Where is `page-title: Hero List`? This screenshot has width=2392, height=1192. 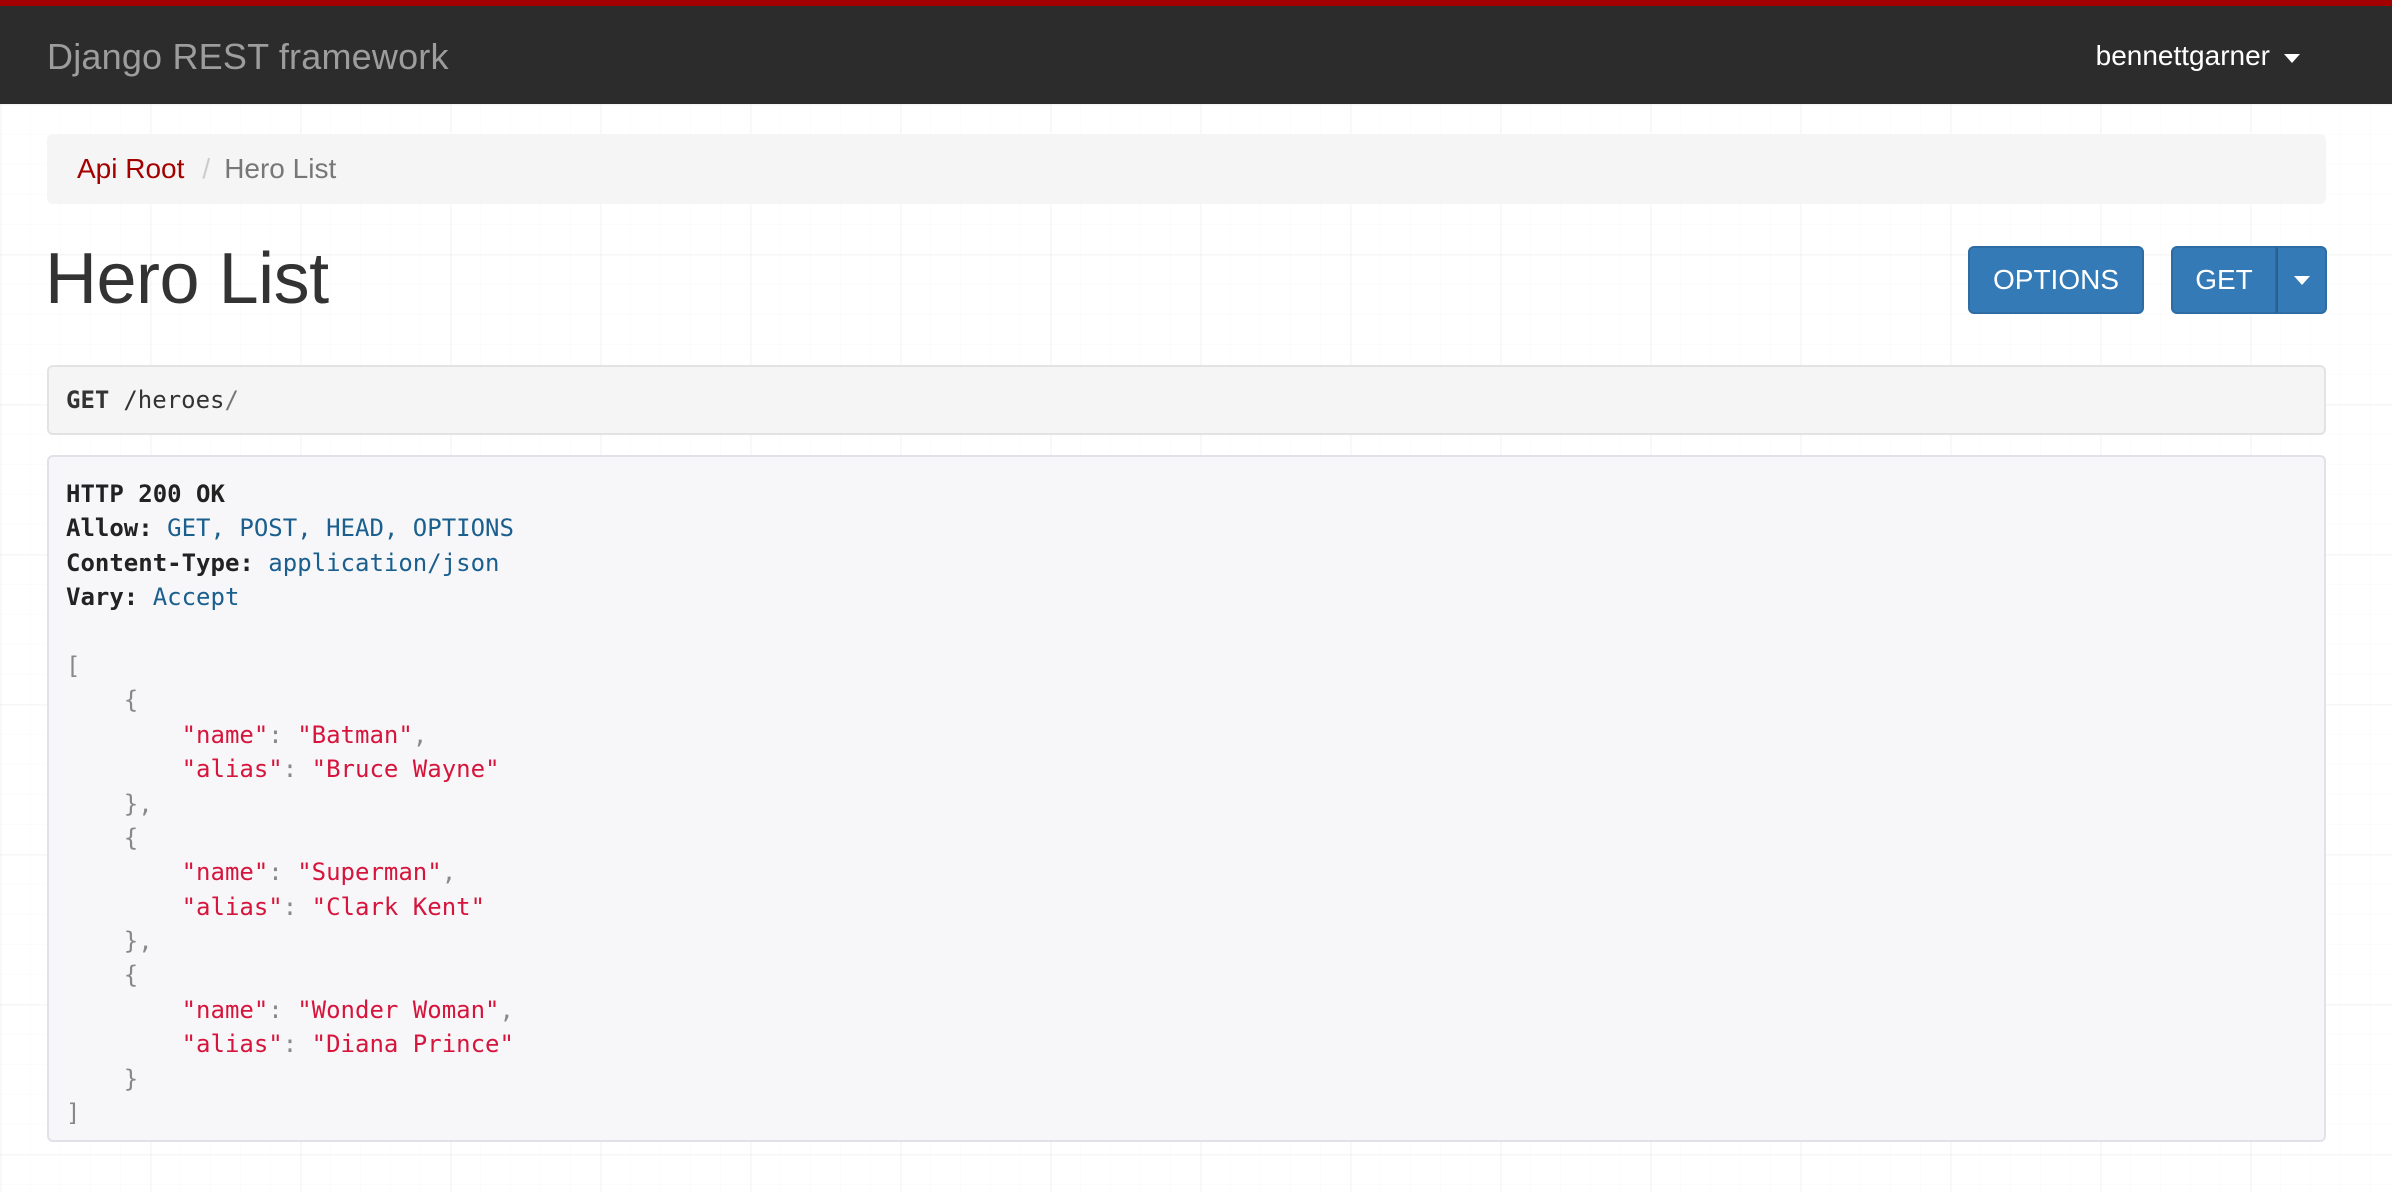
page-title: Hero List is located at coordinates (187, 279).